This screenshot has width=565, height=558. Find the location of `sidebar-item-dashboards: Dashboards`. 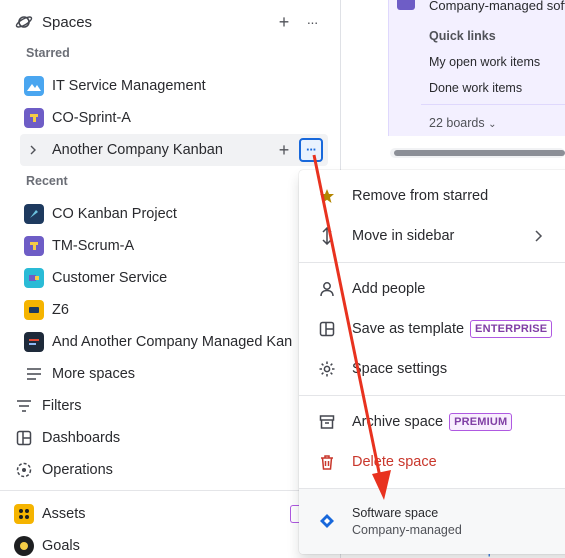

sidebar-item-dashboards: Dashboards is located at coordinates (67, 438).